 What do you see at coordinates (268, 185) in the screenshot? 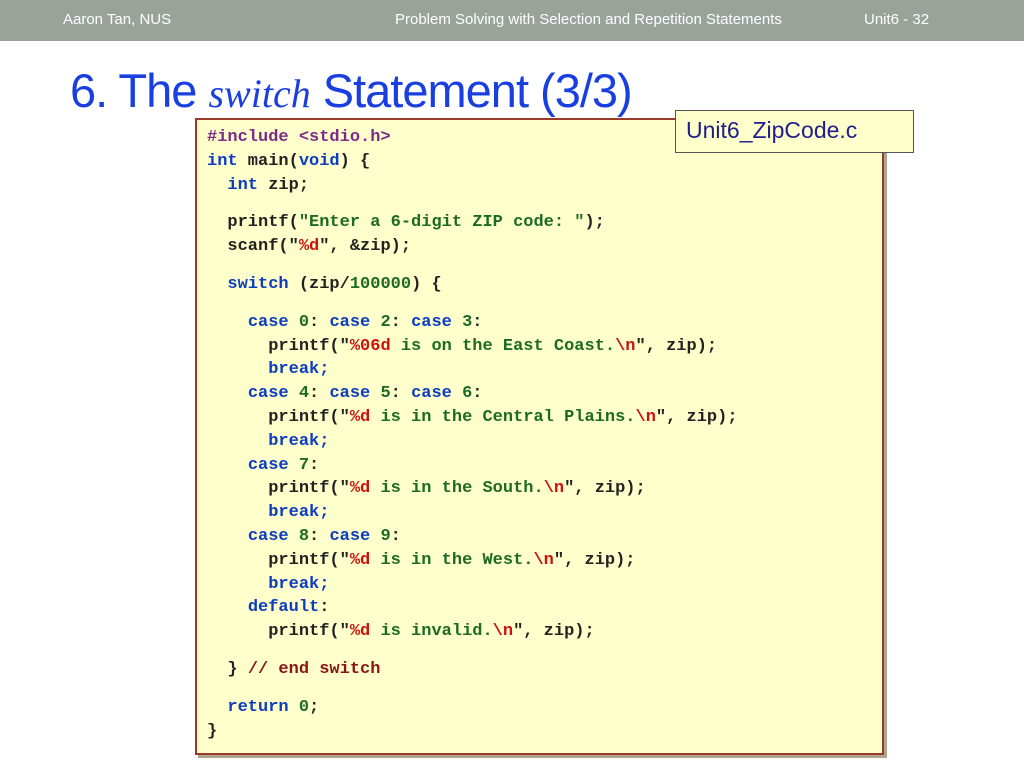
I see `code-line-decl: int zip;` at bounding box center [268, 185].